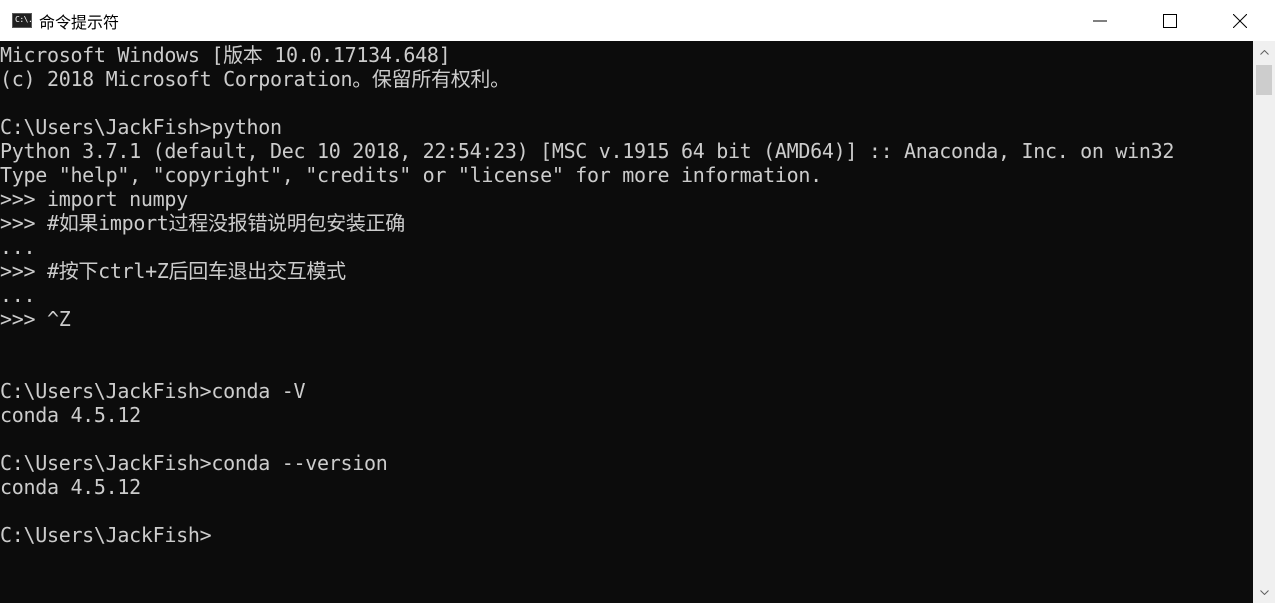 Image resolution: width=1275 pixels, height=603 pixels. I want to click on arrow-down-icon, so click(1264, 592).